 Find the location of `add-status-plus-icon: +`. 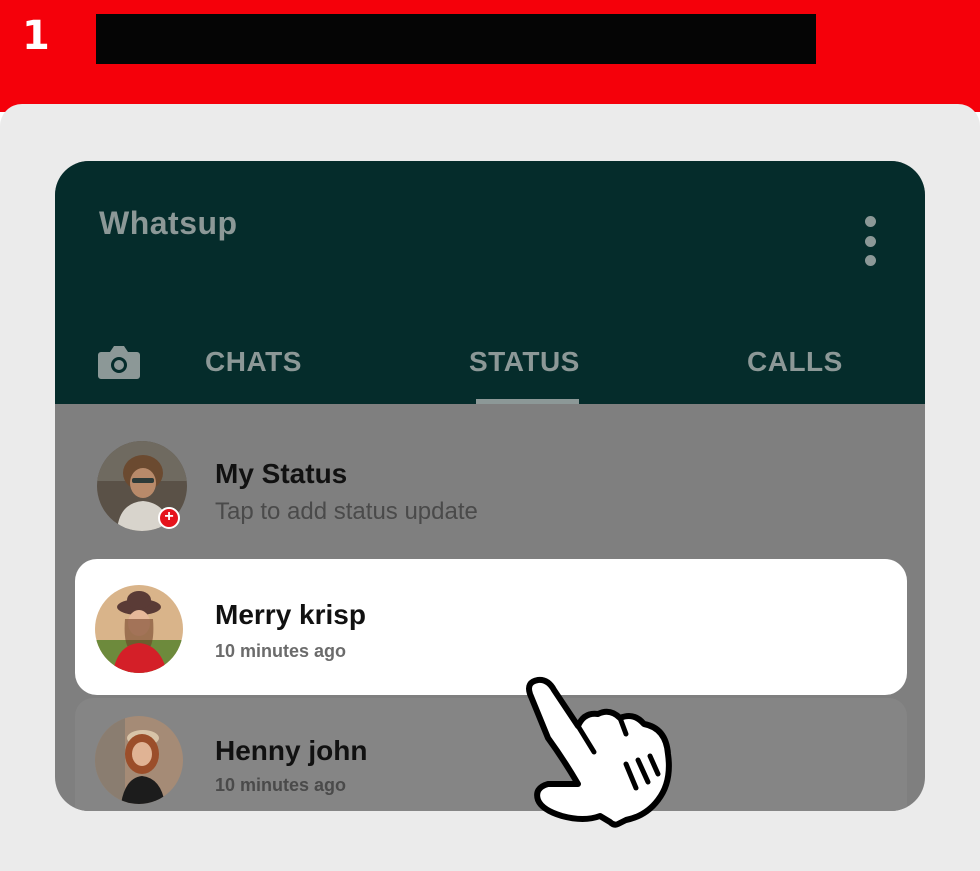

add-status-plus-icon: + is located at coordinates (169, 518).